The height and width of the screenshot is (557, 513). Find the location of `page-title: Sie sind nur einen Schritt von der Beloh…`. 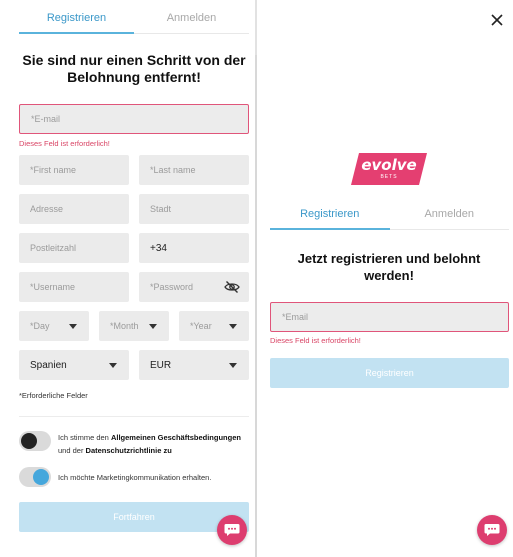

page-title: Sie sind nur einen Schritt von der Beloh… is located at coordinates (134, 68).